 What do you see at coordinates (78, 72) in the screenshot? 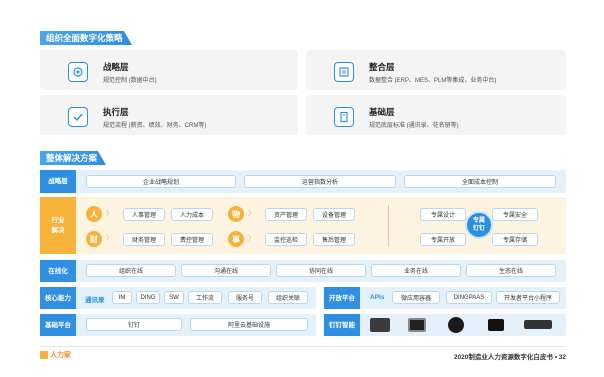
I see `strategy-icon` at bounding box center [78, 72].